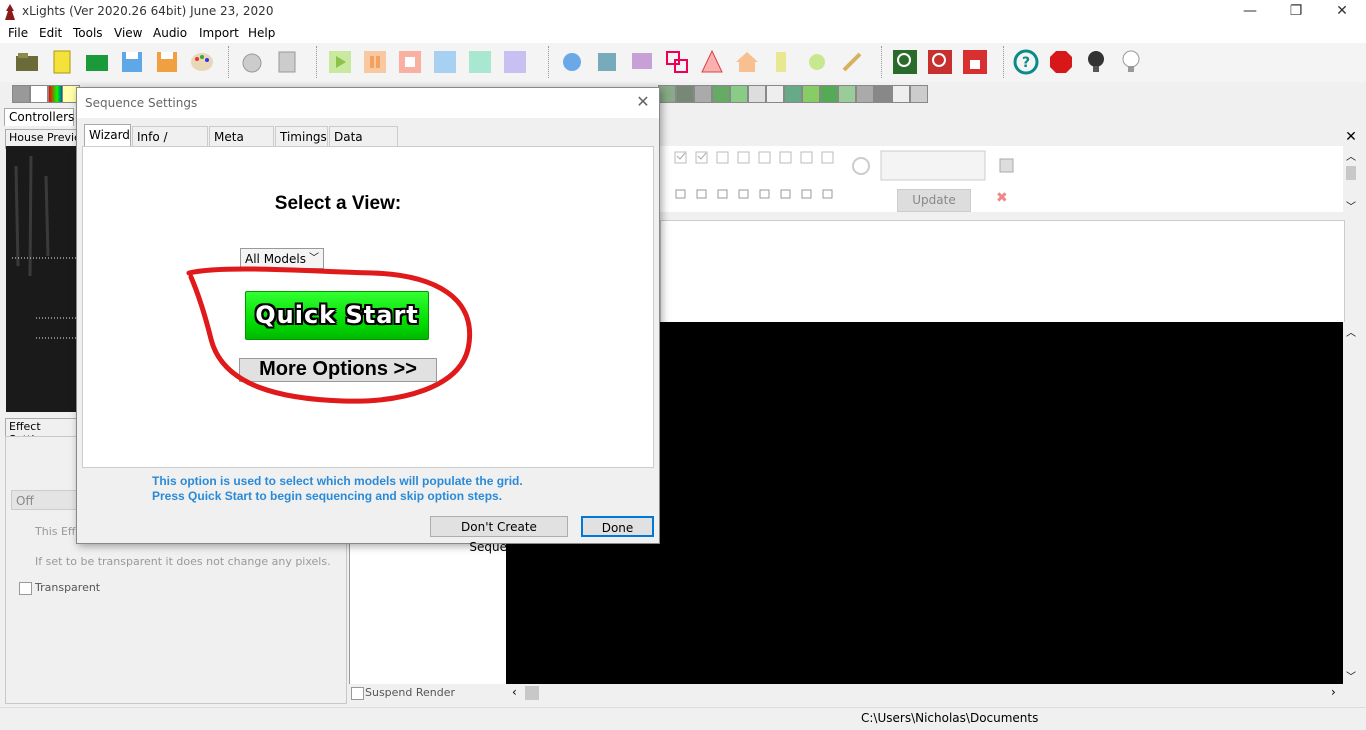  Describe the element at coordinates (368, 103) in the screenshot. I see `dialog-title-bar: Sequence Settings ✕` at that location.